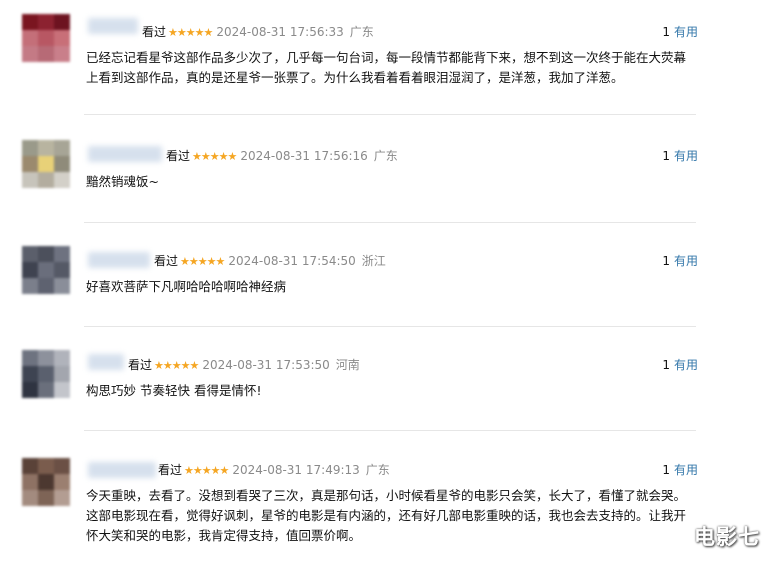 The image size is (772, 567). I want to click on comment-meta: 看过 ★★★★★ 2024-08-31 17:56:16 广东, so click(282, 156).